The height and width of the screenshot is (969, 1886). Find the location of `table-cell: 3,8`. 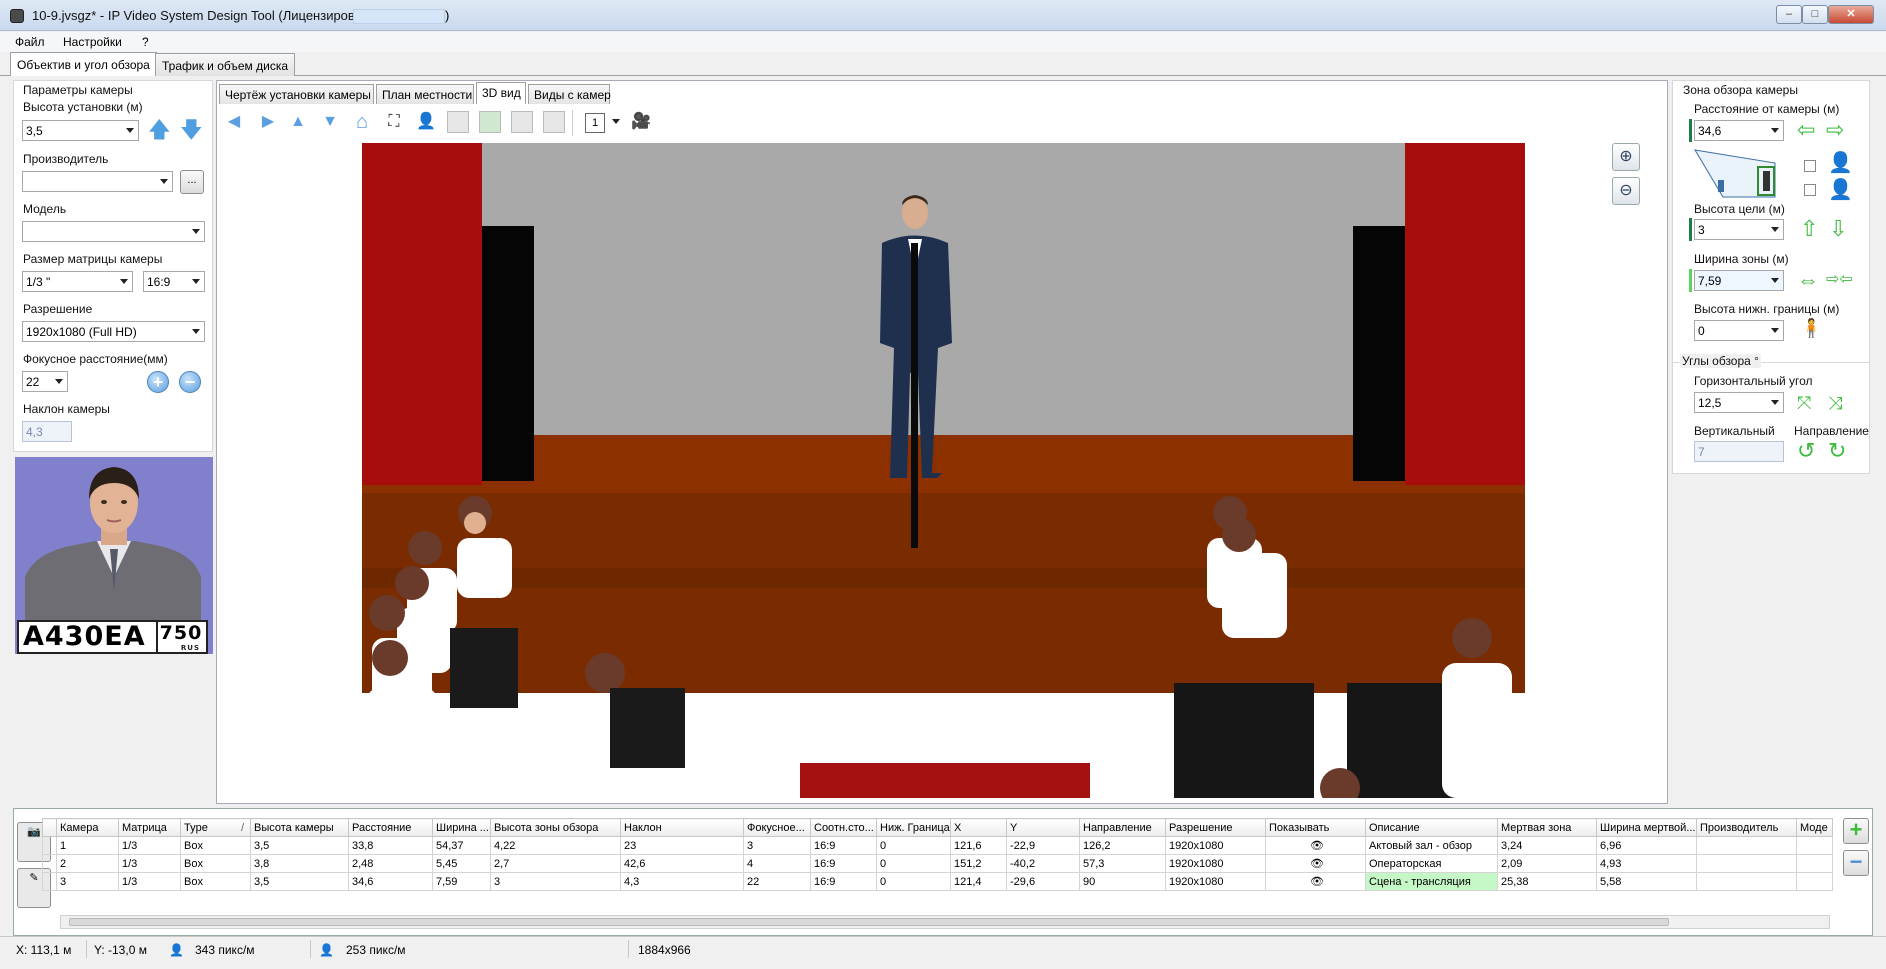

table-cell: 3,8 is located at coordinates (299, 863).